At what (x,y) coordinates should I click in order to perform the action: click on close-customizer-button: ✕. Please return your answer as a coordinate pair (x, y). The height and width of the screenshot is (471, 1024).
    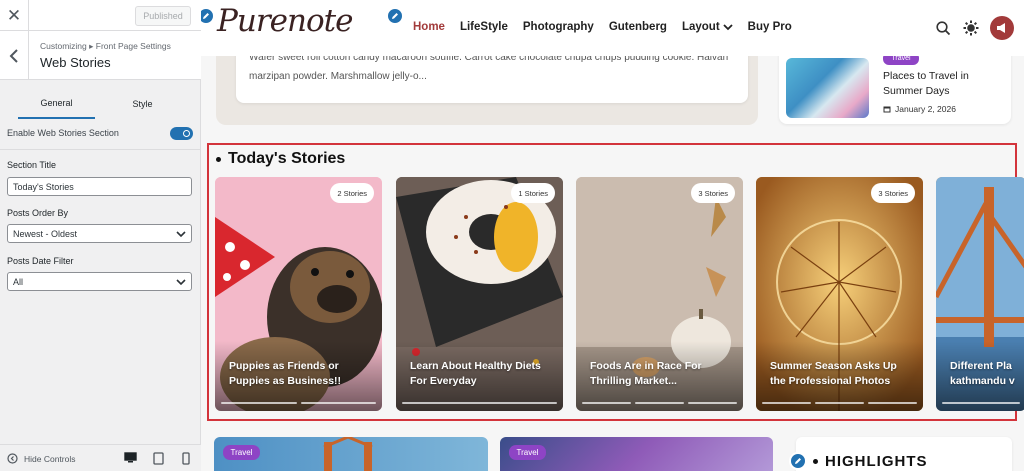
    Looking at the image, I should click on (14, 15).